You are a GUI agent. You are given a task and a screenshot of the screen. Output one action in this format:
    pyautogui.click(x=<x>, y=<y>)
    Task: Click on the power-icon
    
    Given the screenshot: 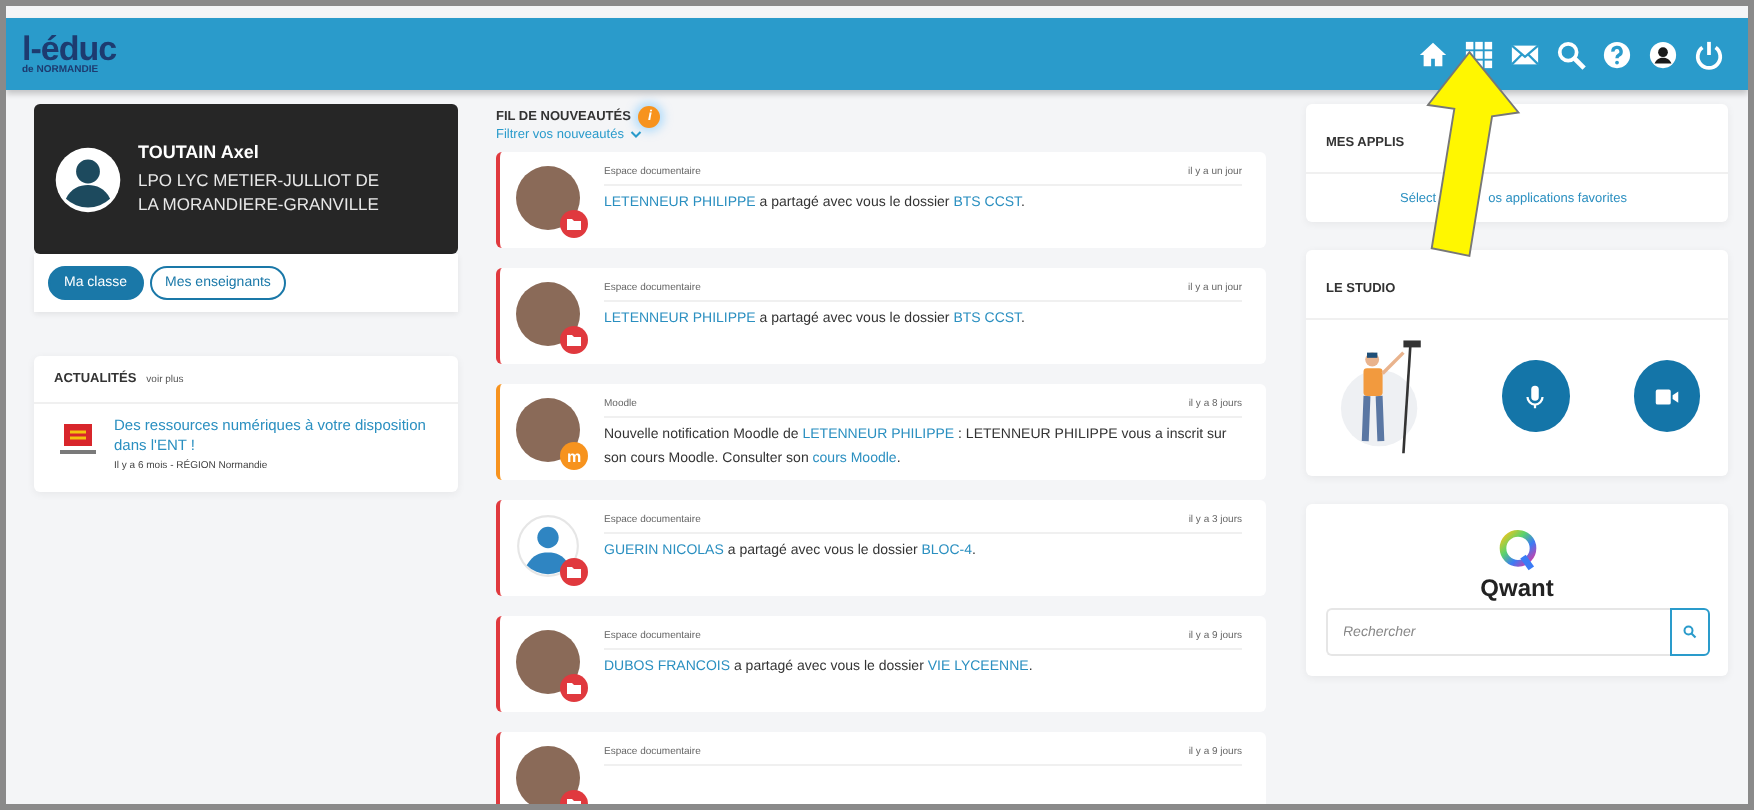 What is the action you would take?
    pyautogui.click(x=1709, y=54)
    